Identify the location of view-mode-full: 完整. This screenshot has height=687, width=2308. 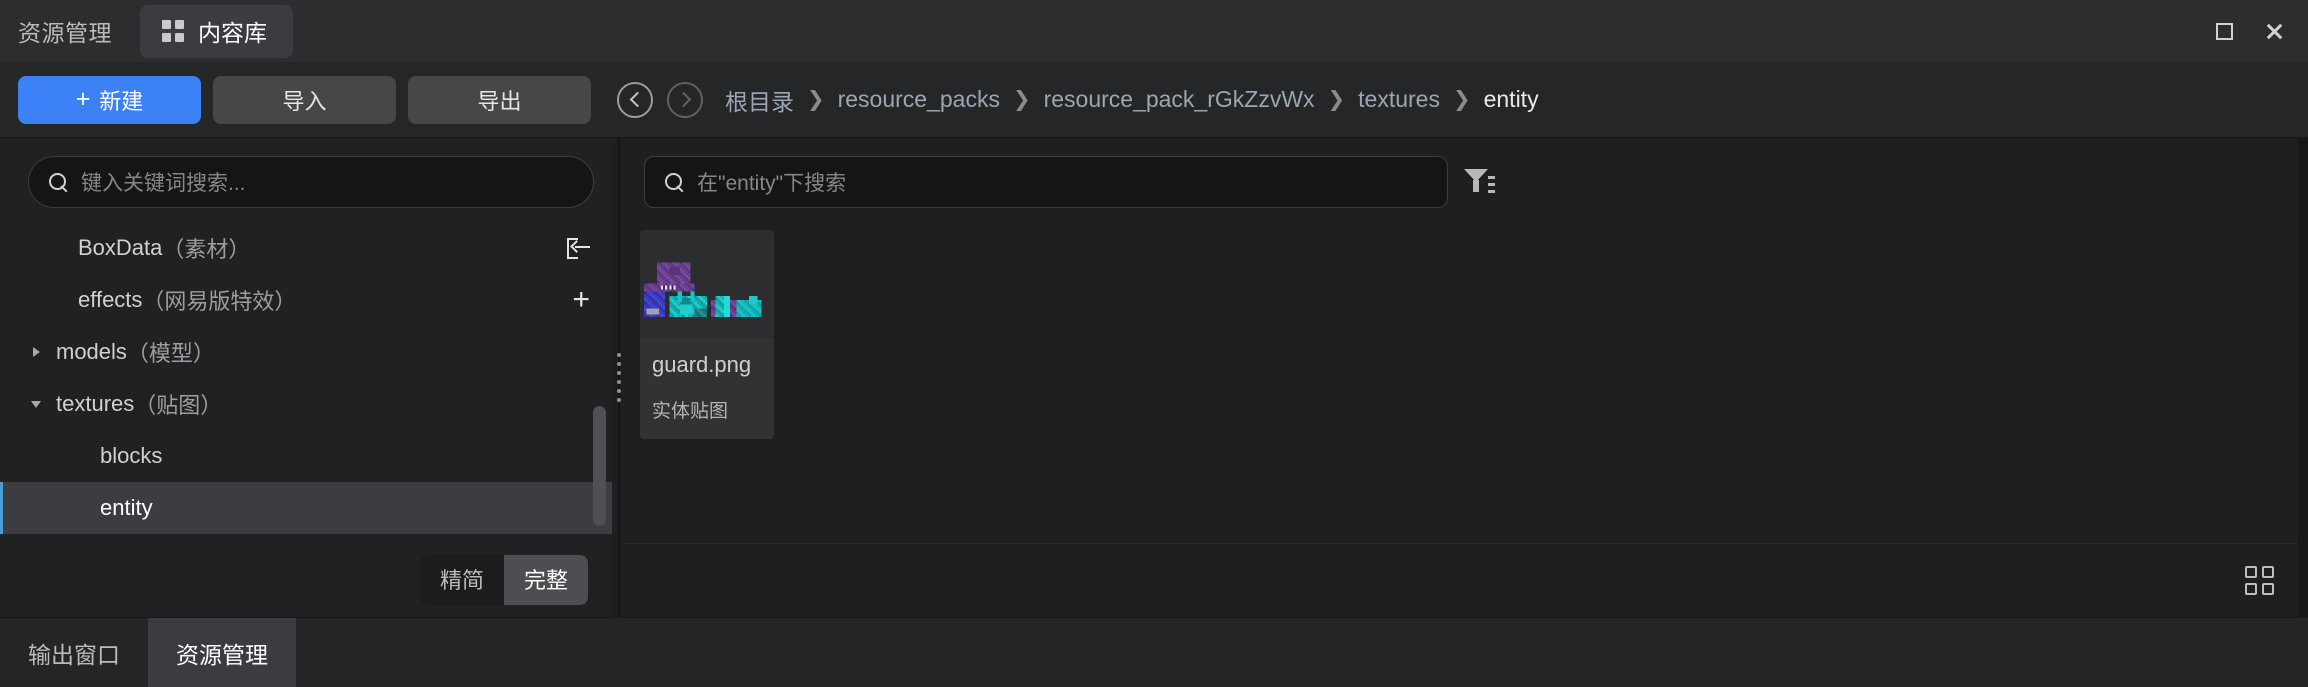
(545, 580).